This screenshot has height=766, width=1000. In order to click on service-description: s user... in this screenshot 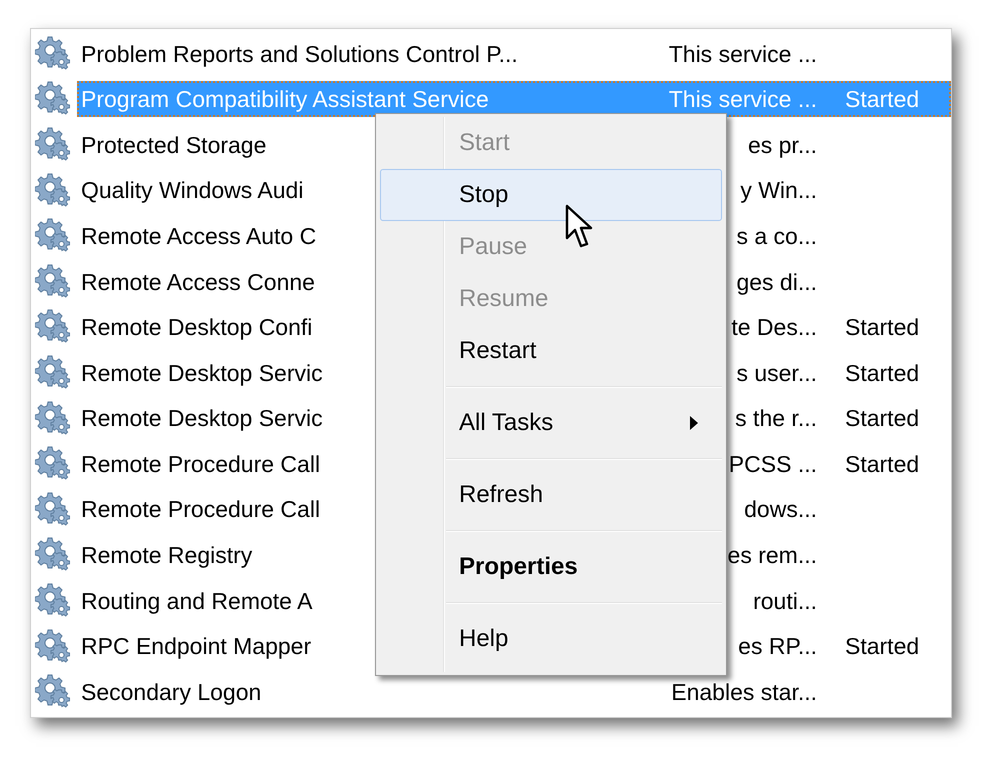, I will do `click(776, 373)`.